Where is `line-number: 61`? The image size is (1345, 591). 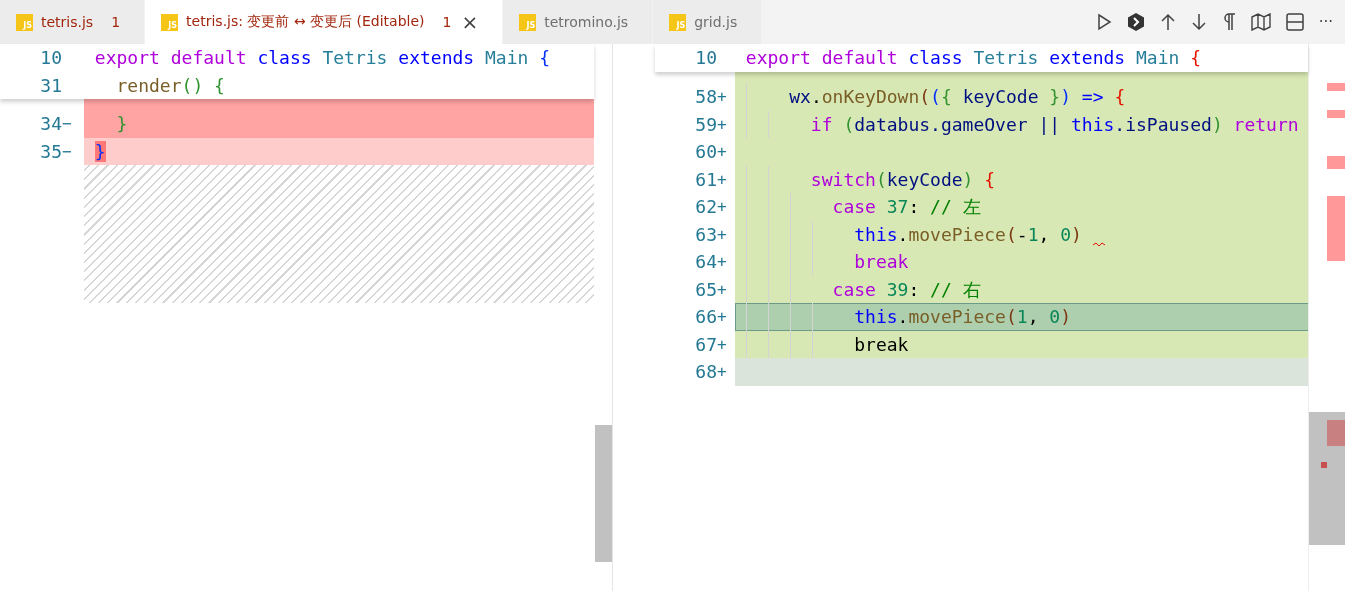 line-number: 61 is located at coordinates (705, 179).